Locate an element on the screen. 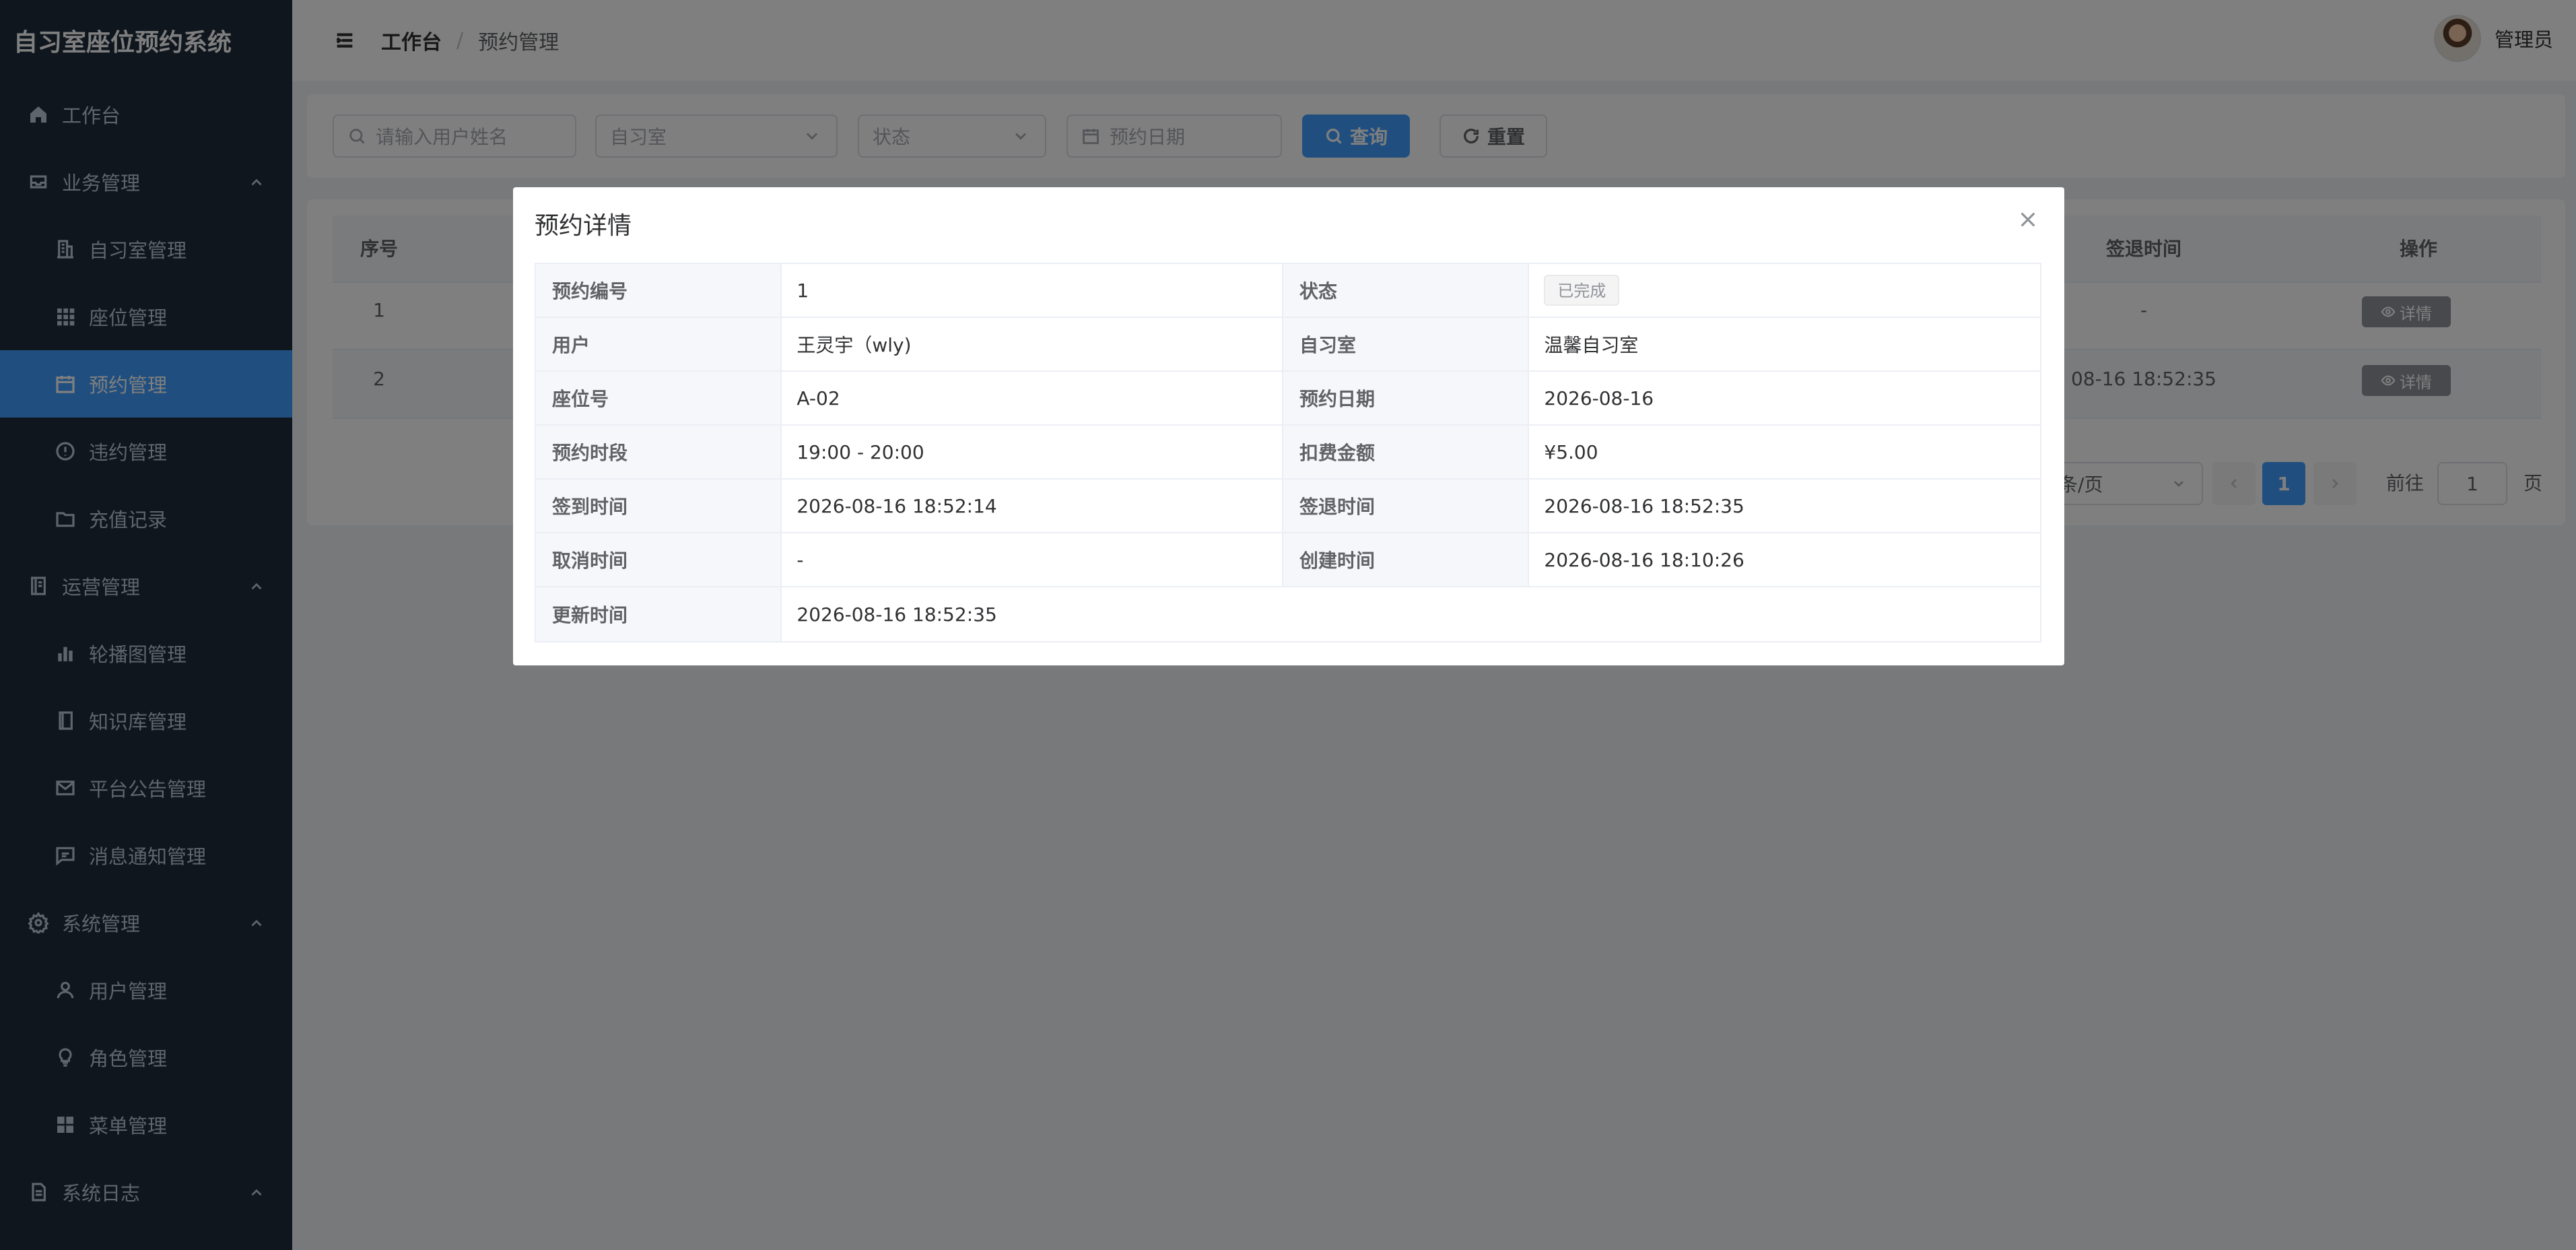 The width and height of the screenshot is (2576, 1250). detail-row: 用户 王灵宇（wly) 自习室 温馨自习室 is located at coordinates (1288, 345).